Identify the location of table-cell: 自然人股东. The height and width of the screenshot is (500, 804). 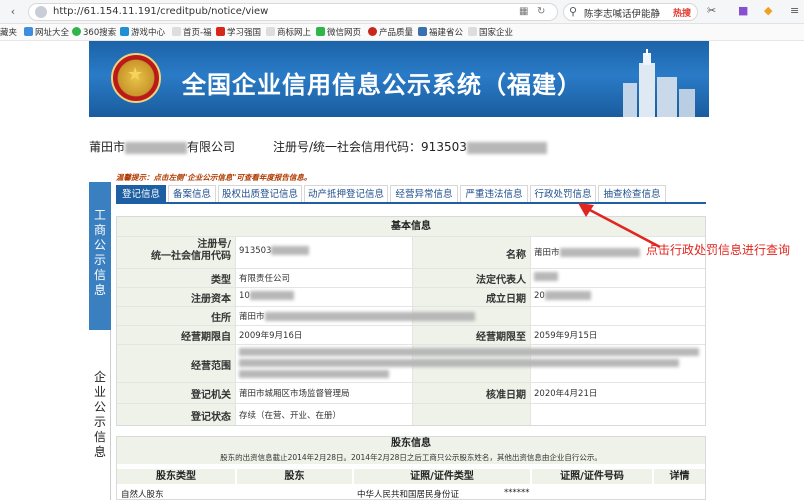
(142, 495).